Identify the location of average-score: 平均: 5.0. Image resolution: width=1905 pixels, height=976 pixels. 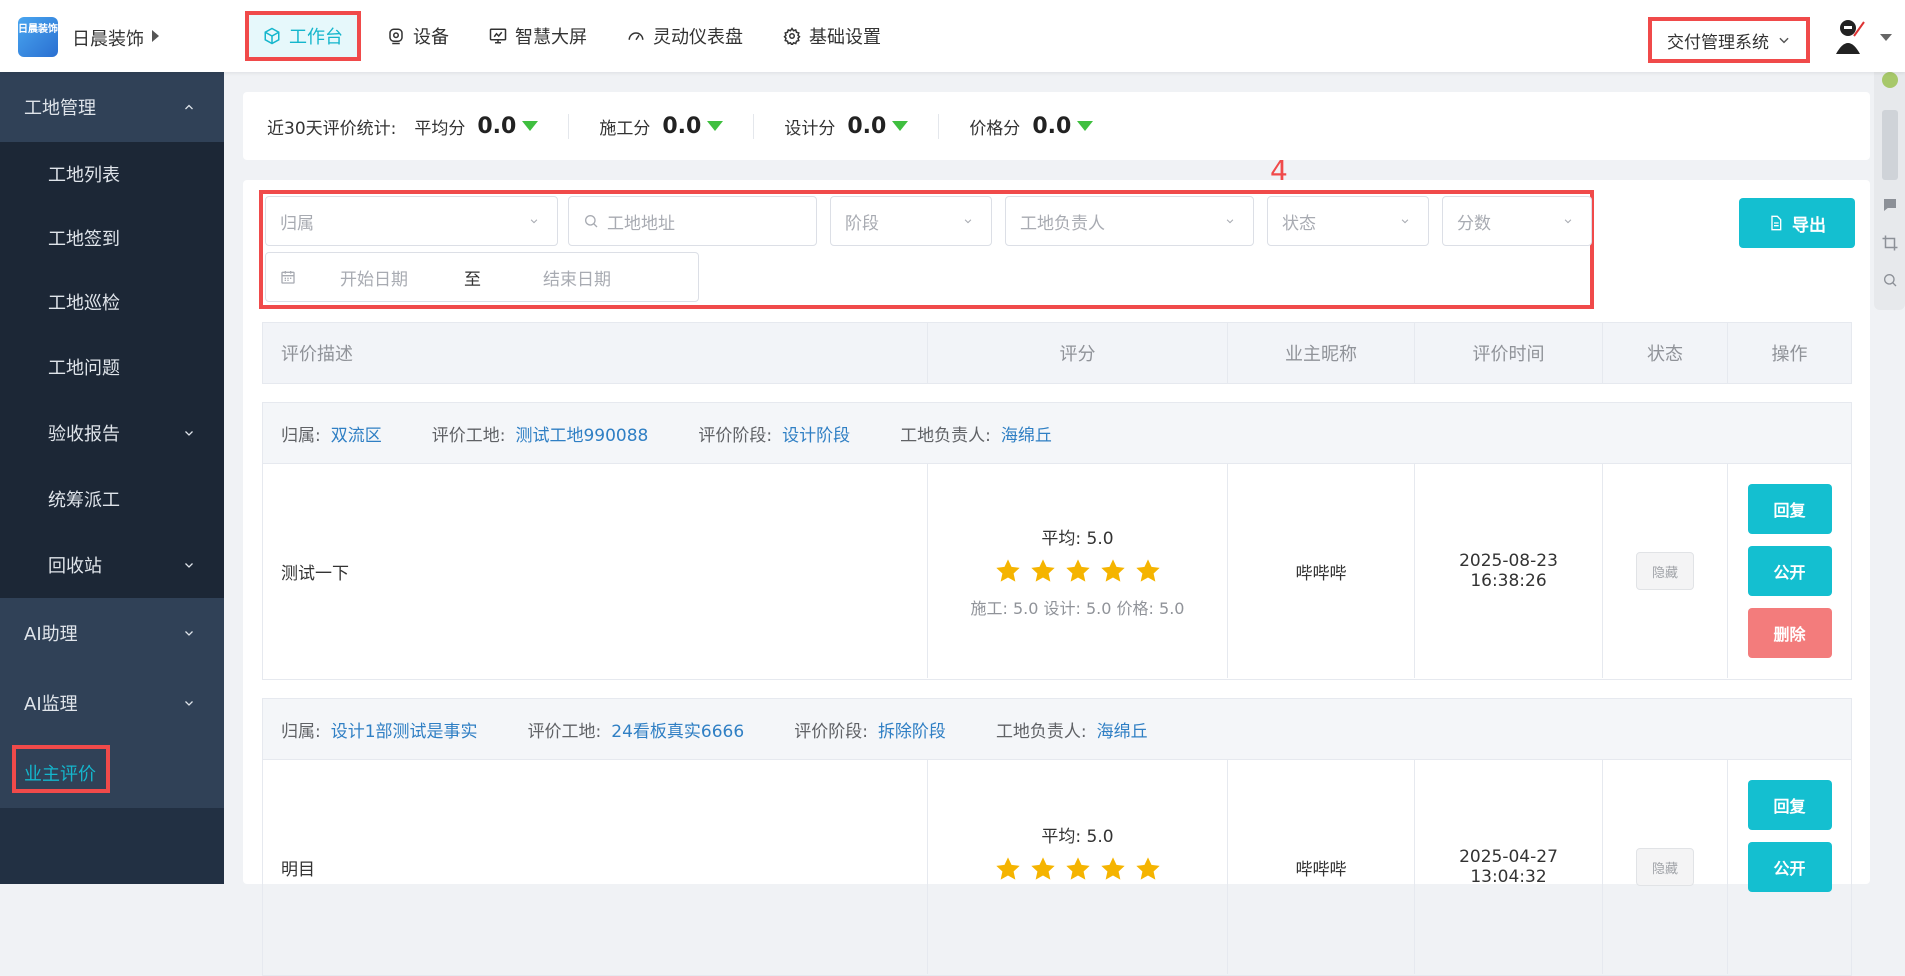
(1077, 538).